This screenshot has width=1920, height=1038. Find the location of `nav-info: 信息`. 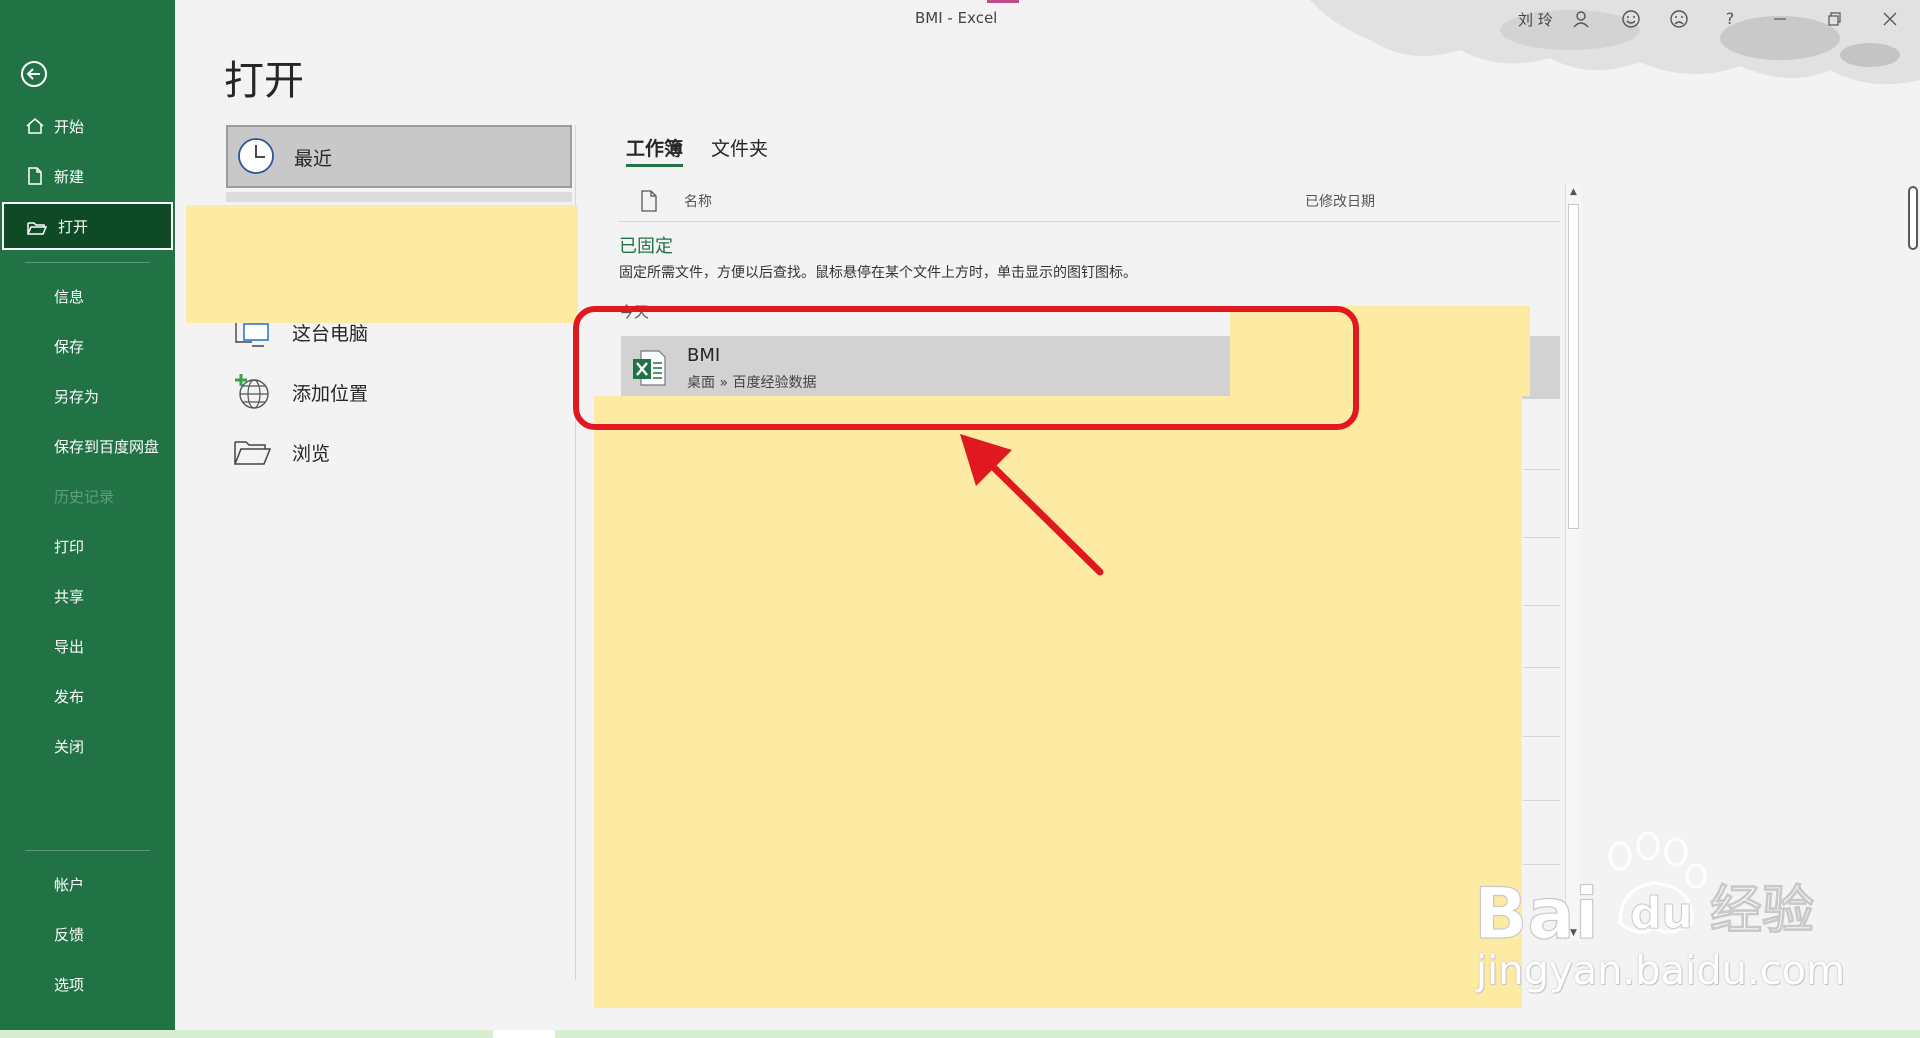

nav-info: 信息 is located at coordinates (87, 296).